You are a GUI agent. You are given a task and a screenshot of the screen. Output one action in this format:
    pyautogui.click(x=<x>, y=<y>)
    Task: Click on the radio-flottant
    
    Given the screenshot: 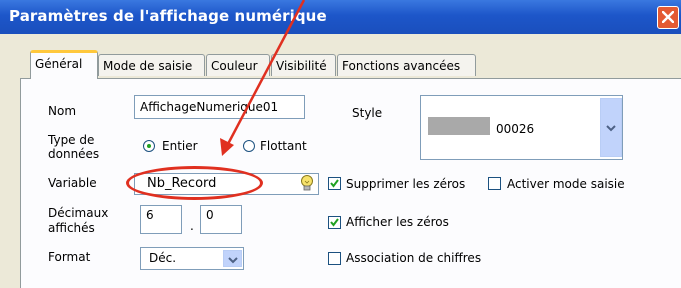 What is the action you would take?
    pyautogui.click(x=249, y=146)
    